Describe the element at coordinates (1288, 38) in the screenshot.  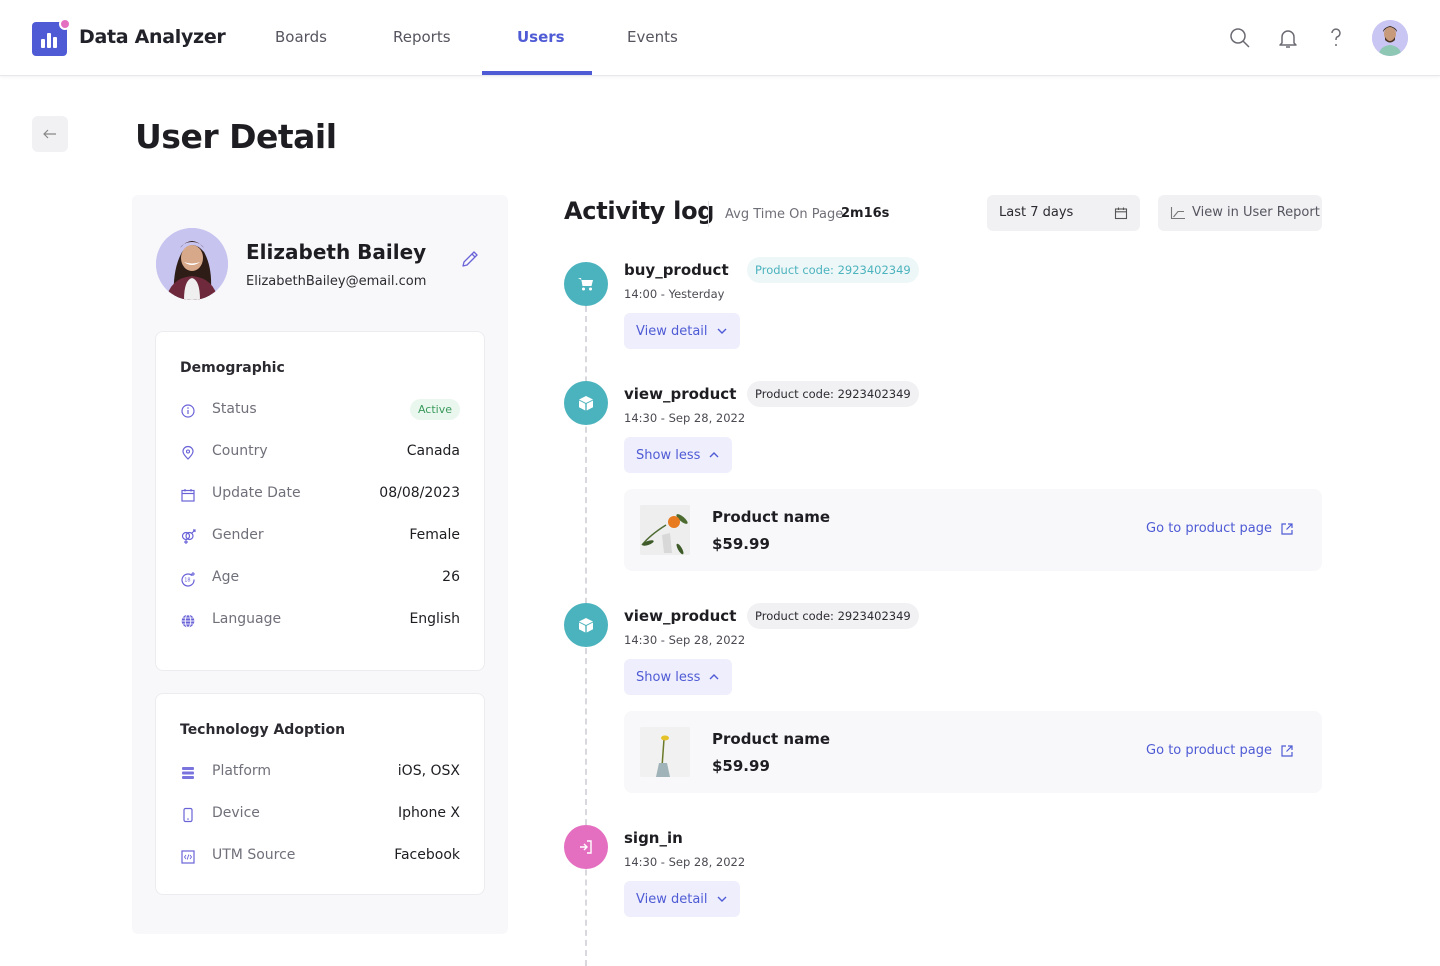
I see `bell-icon` at that location.